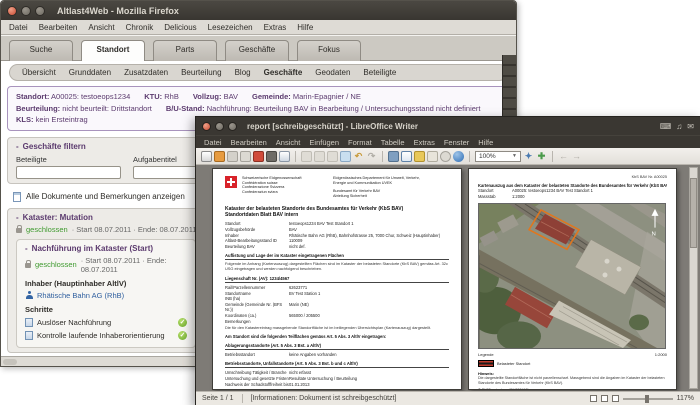  I want to click on app-subtab: Zusatzdaten, so click(146, 72).